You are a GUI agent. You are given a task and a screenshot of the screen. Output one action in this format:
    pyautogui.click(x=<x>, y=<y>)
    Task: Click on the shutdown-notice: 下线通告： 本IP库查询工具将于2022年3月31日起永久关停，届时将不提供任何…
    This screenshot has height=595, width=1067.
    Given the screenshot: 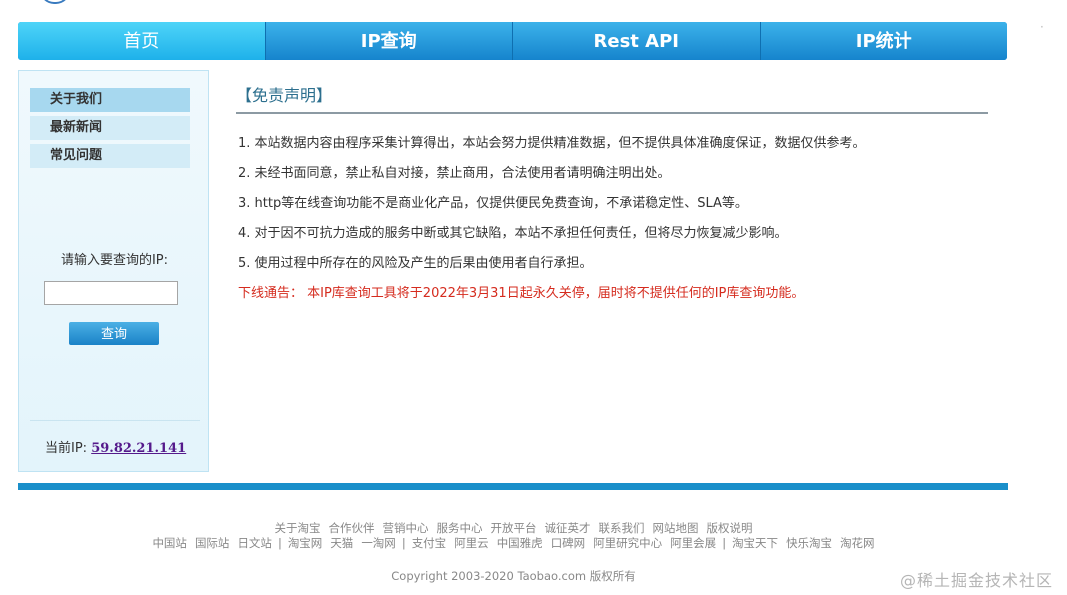 What is the action you would take?
    pyautogui.click(x=521, y=293)
    